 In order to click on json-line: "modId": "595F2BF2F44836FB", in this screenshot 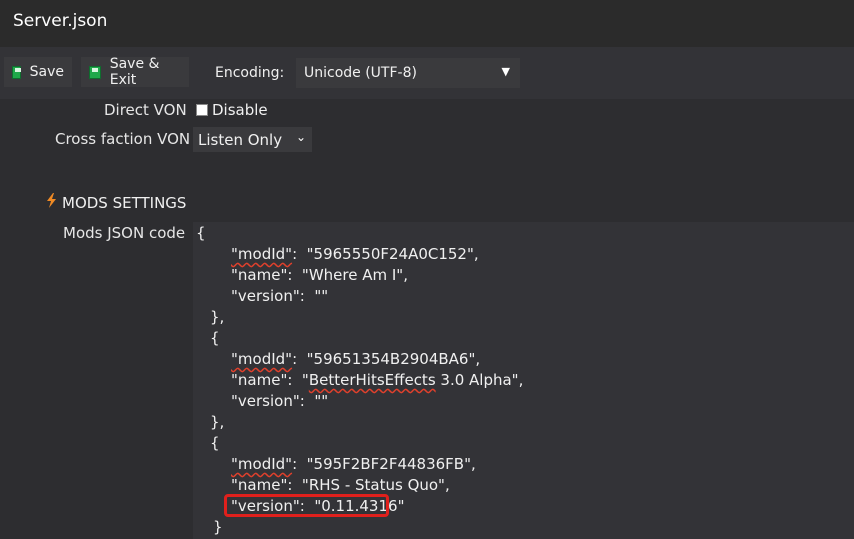, I will do `click(353, 464)`.